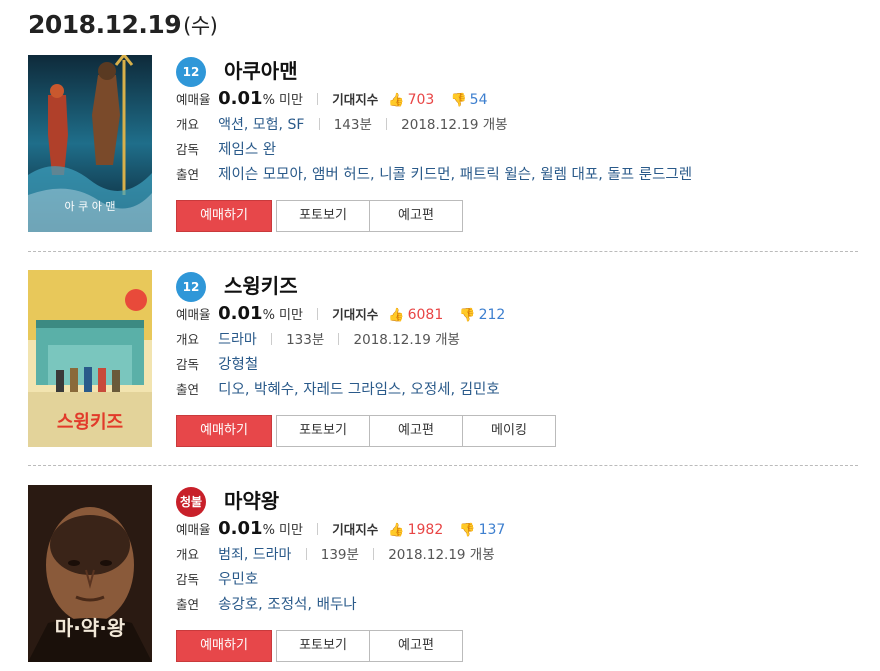  I want to click on runtime: 143분, so click(352, 125).